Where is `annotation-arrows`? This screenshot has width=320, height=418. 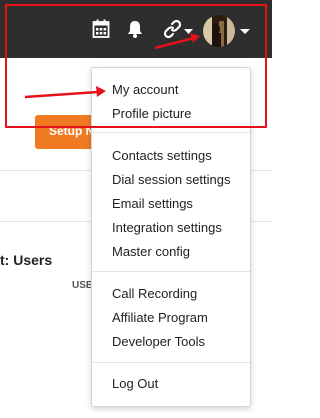
annotation-arrows is located at coordinates (112, 66).